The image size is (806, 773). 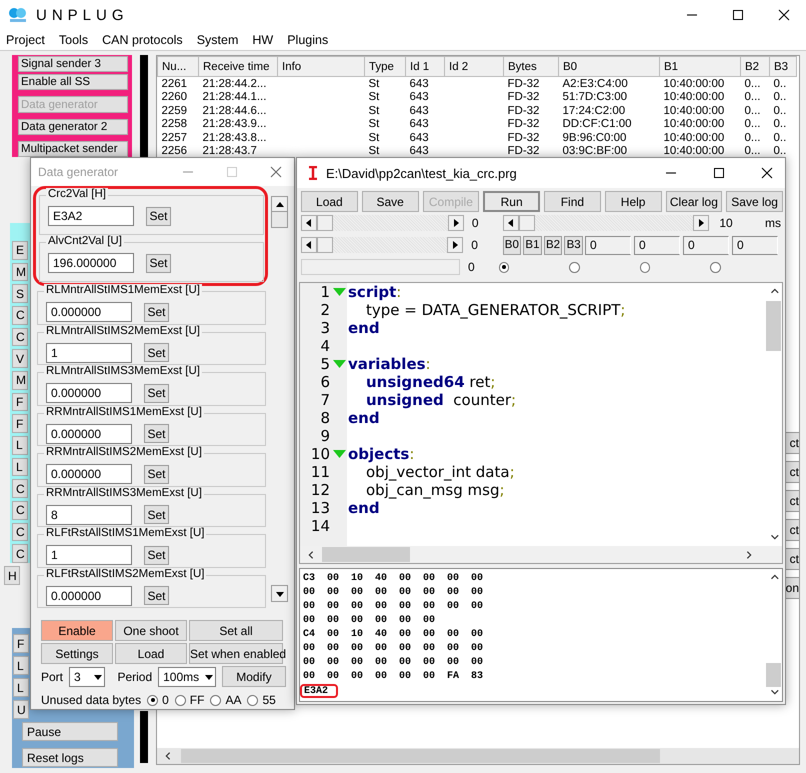 I want to click on generator-button: Set all, so click(x=236, y=630).